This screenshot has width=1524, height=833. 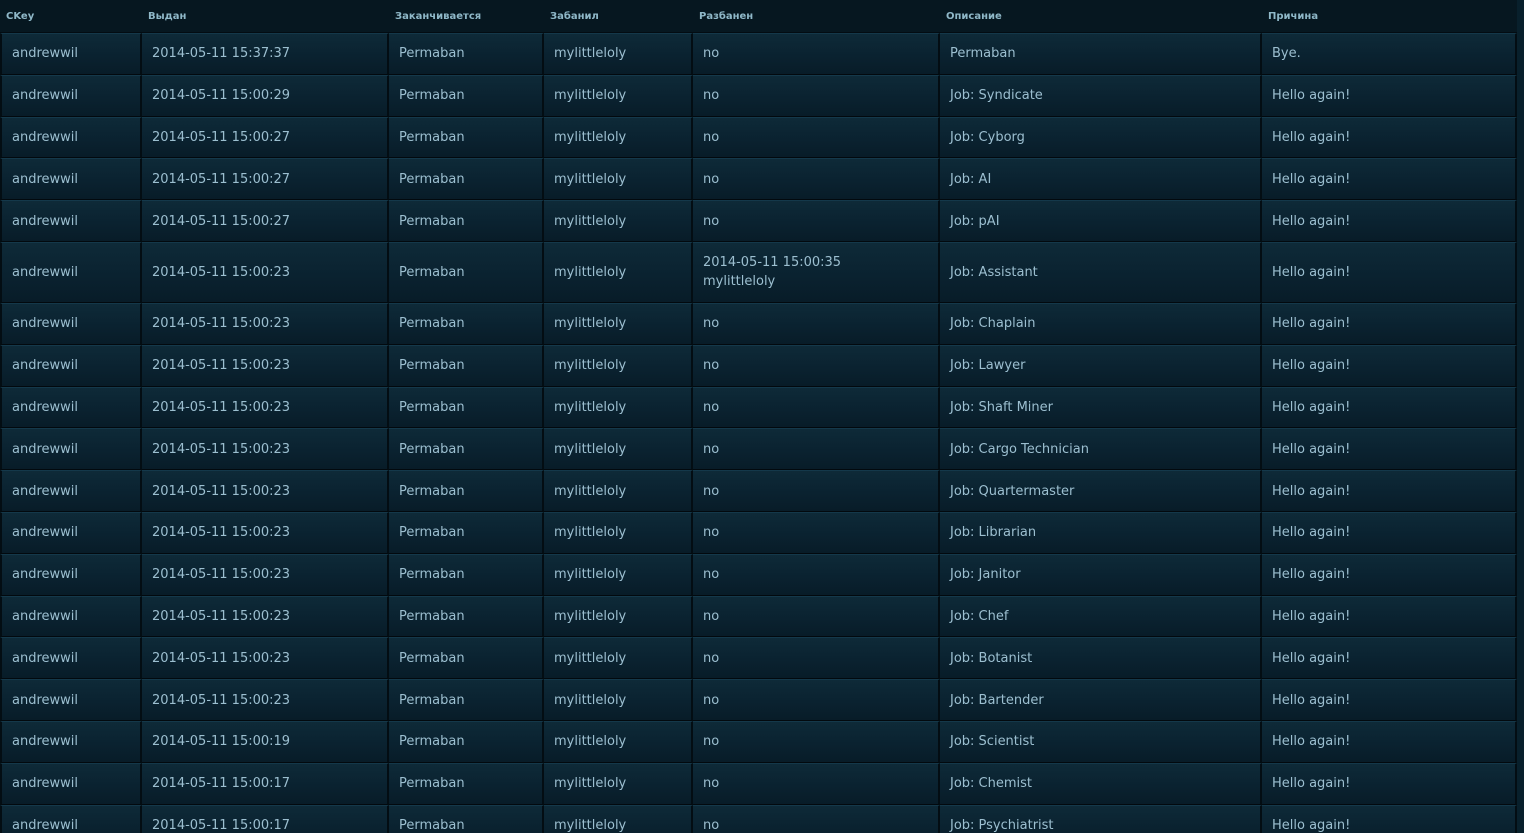 I want to click on cell-description: Job: Assistant, so click(x=1101, y=272).